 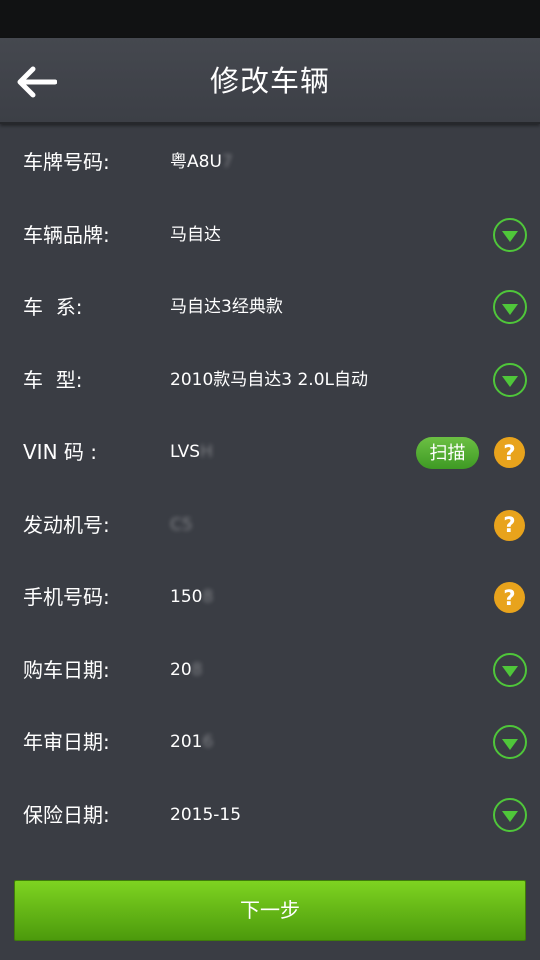 I want to click on purchase-date-dropdown-icon, so click(x=510, y=669).